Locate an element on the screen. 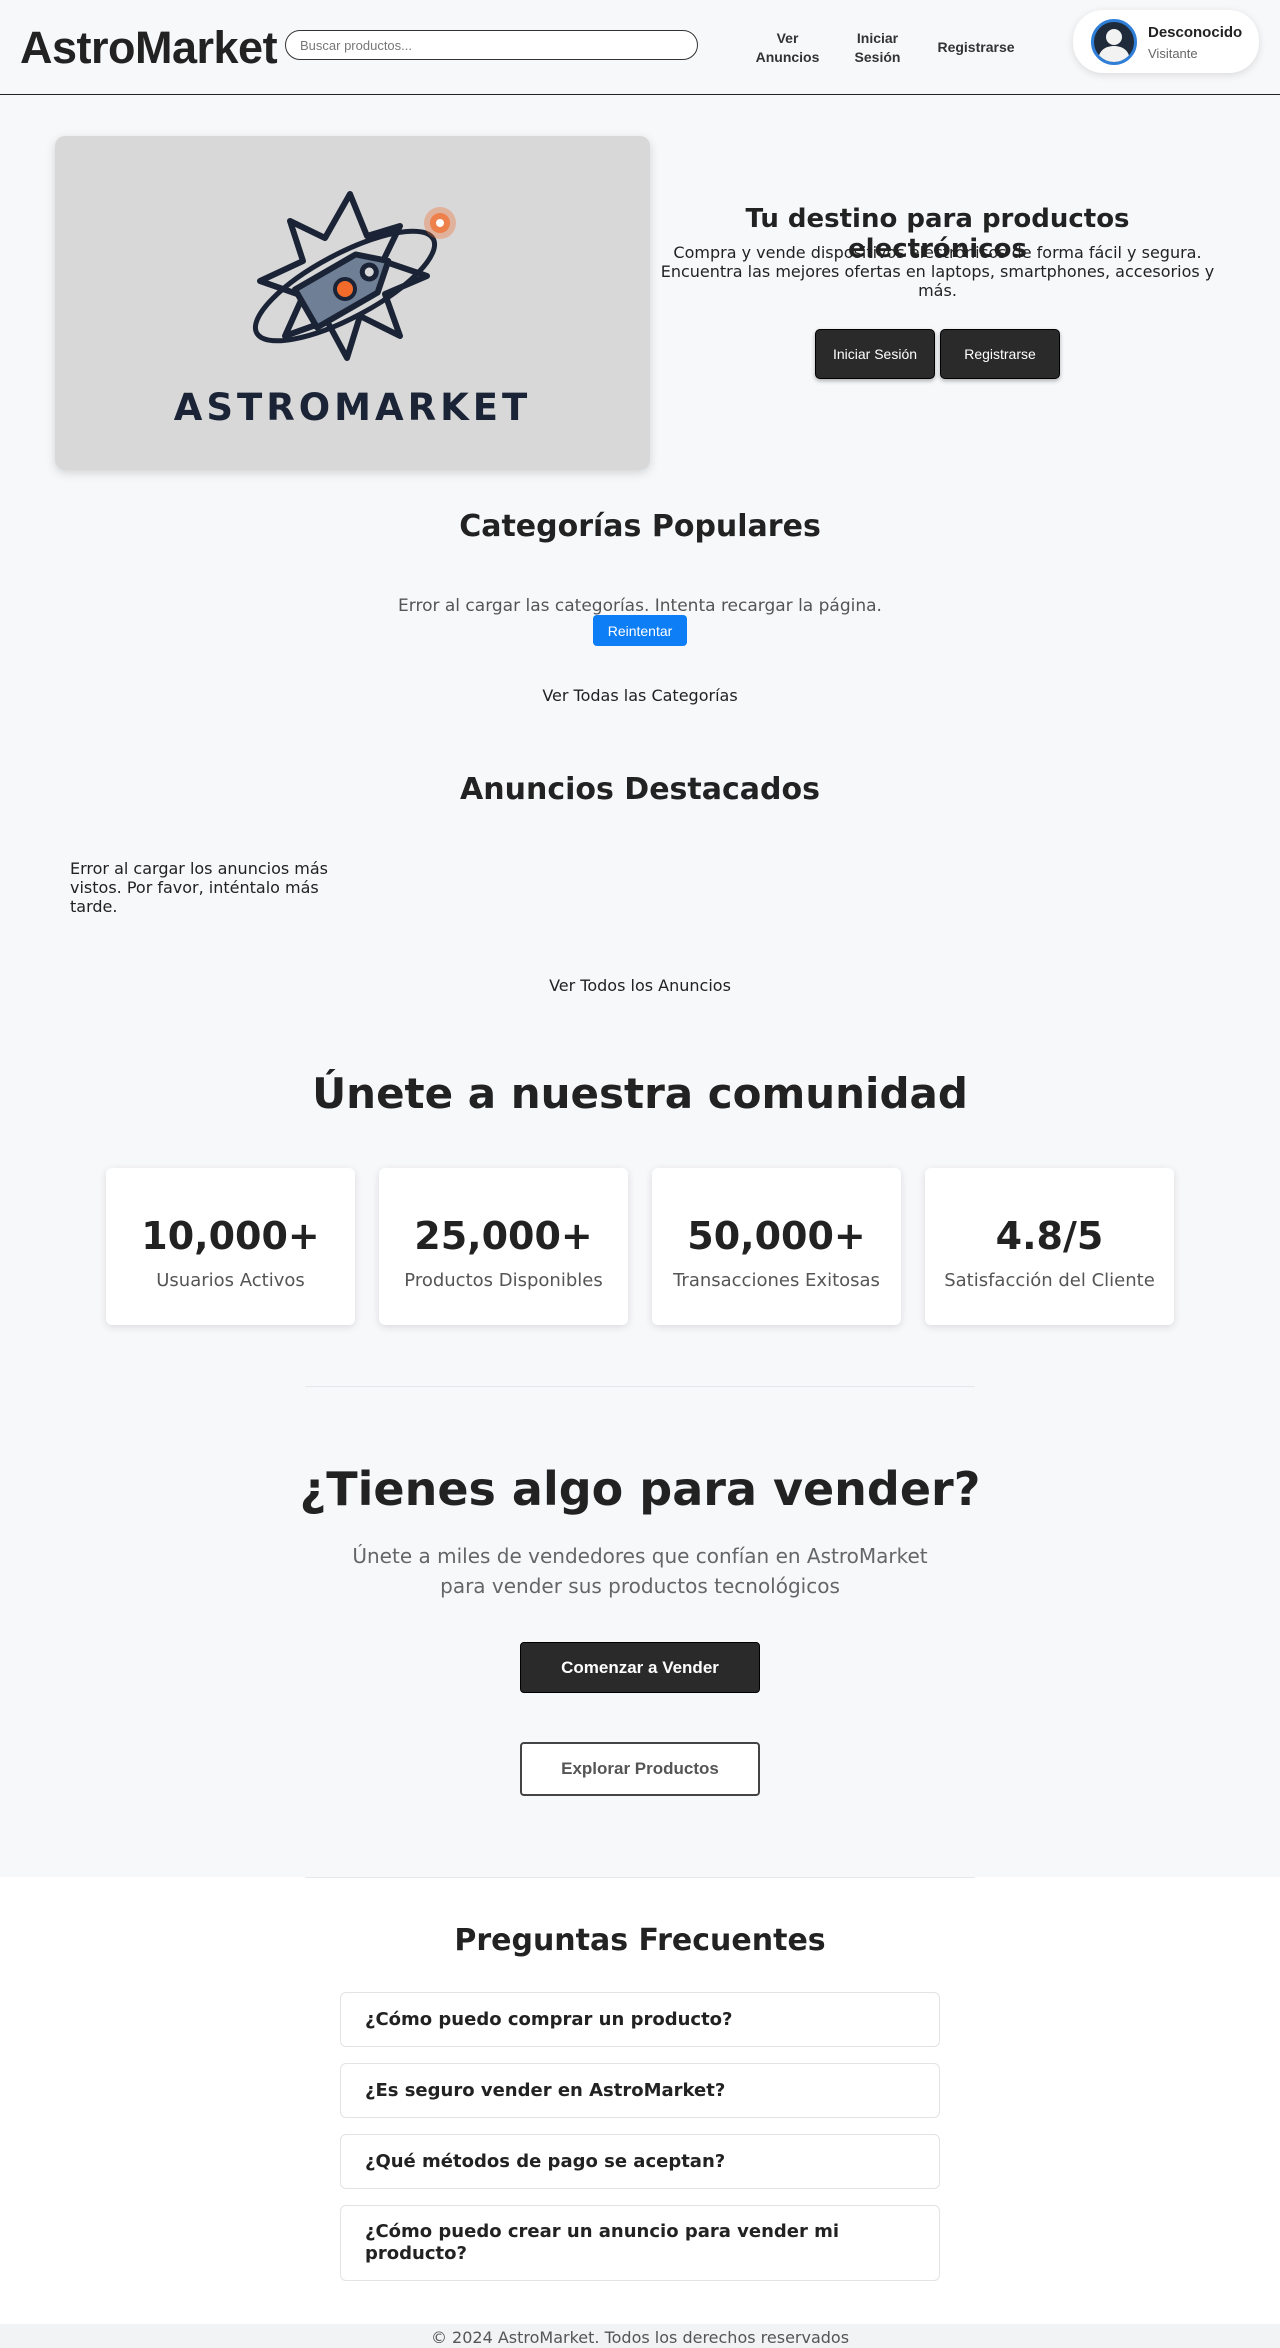 The height and width of the screenshot is (2348, 1280). stat-card: 10,000+ Usuarios Activos is located at coordinates (230, 1246).